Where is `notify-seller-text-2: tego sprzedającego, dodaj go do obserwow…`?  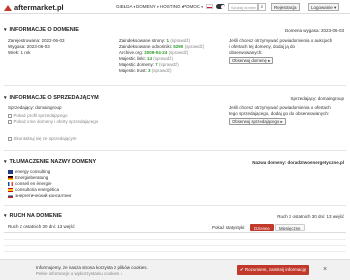 notify-seller-text-2: tego sprzedającego, dodaj go do obserwow… is located at coordinates (279, 113).